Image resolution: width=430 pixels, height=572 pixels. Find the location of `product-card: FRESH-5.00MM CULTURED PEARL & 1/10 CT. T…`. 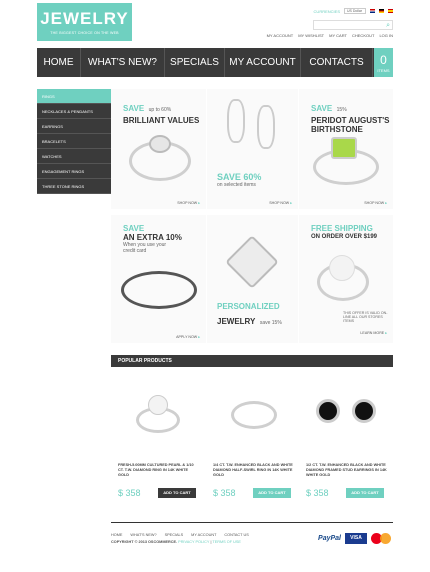

product-card: FRESH-5.00MM CULTURED PEARL & 1/10 CT. T… is located at coordinates (158, 441).